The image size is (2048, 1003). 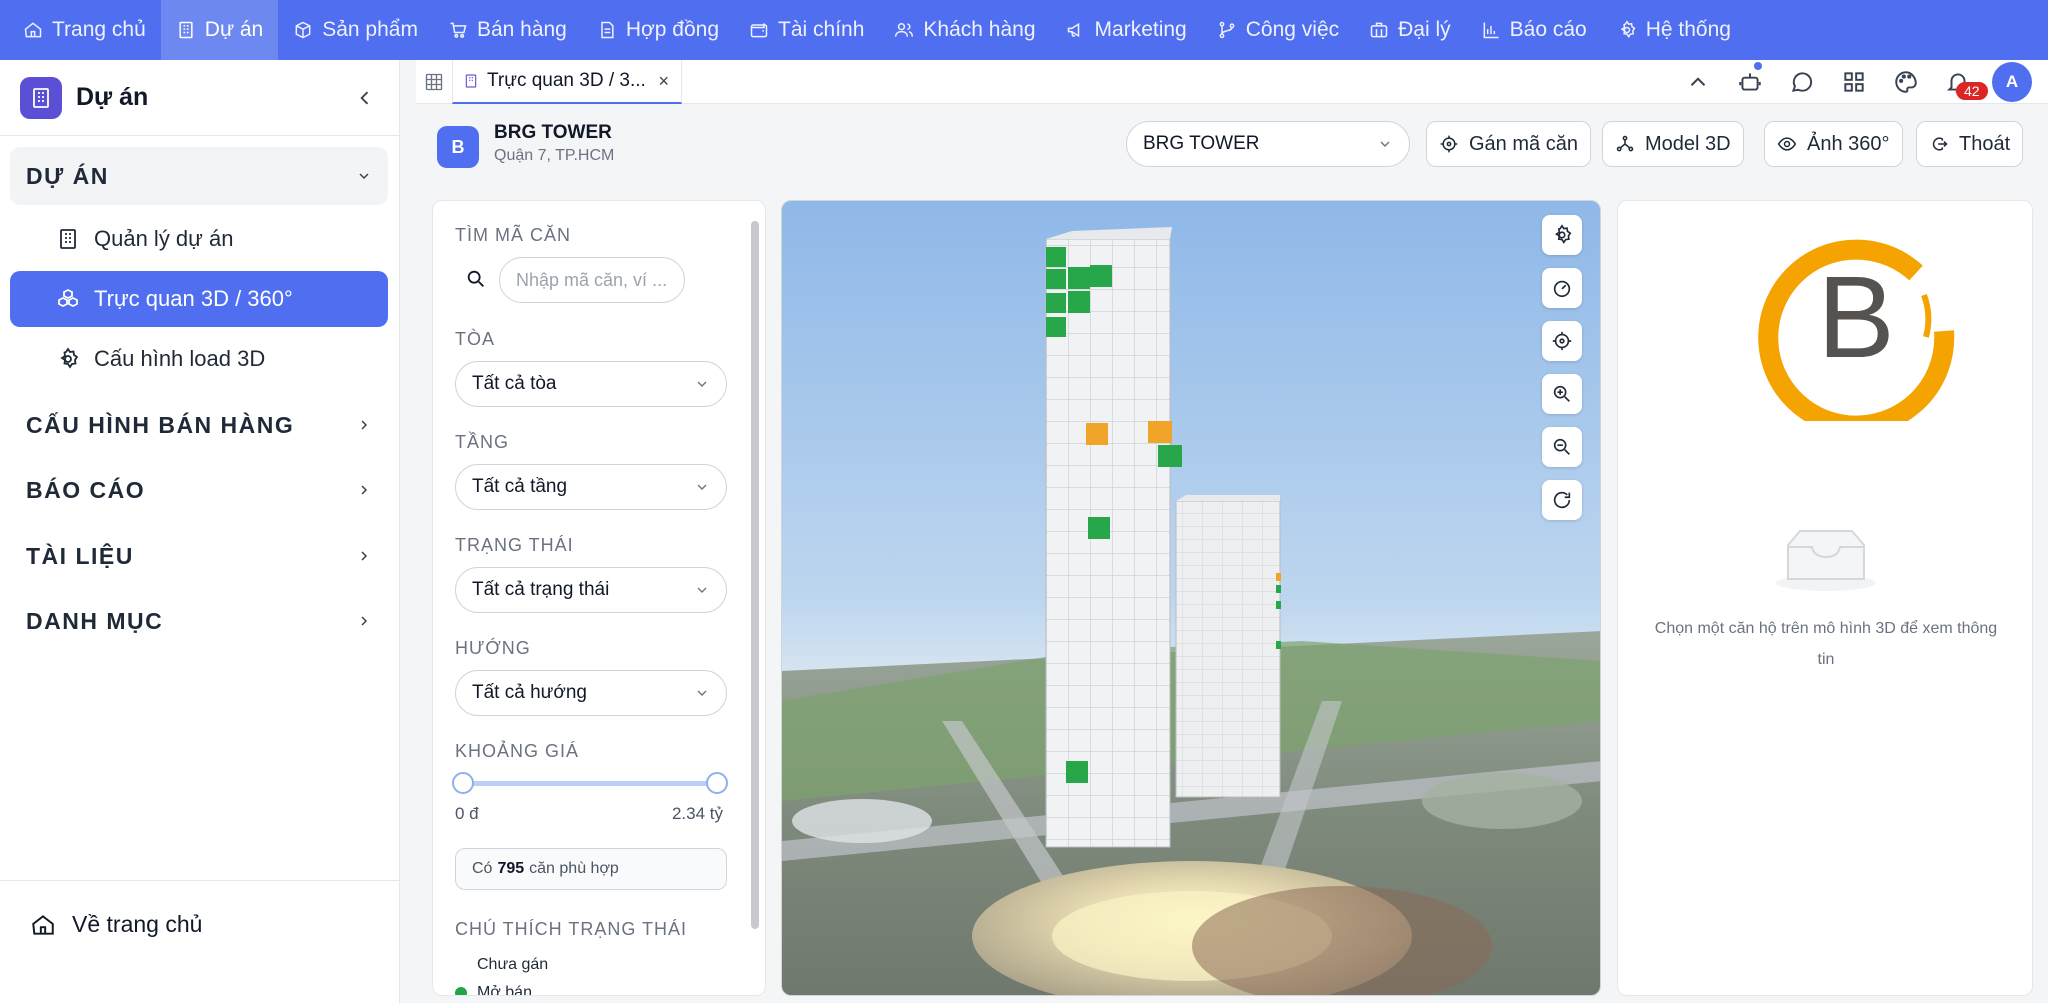 What do you see at coordinates (1674, 30) in the screenshot?
I see `nav-he-thong: Hệ thống` at bounding box center [1674, 30].